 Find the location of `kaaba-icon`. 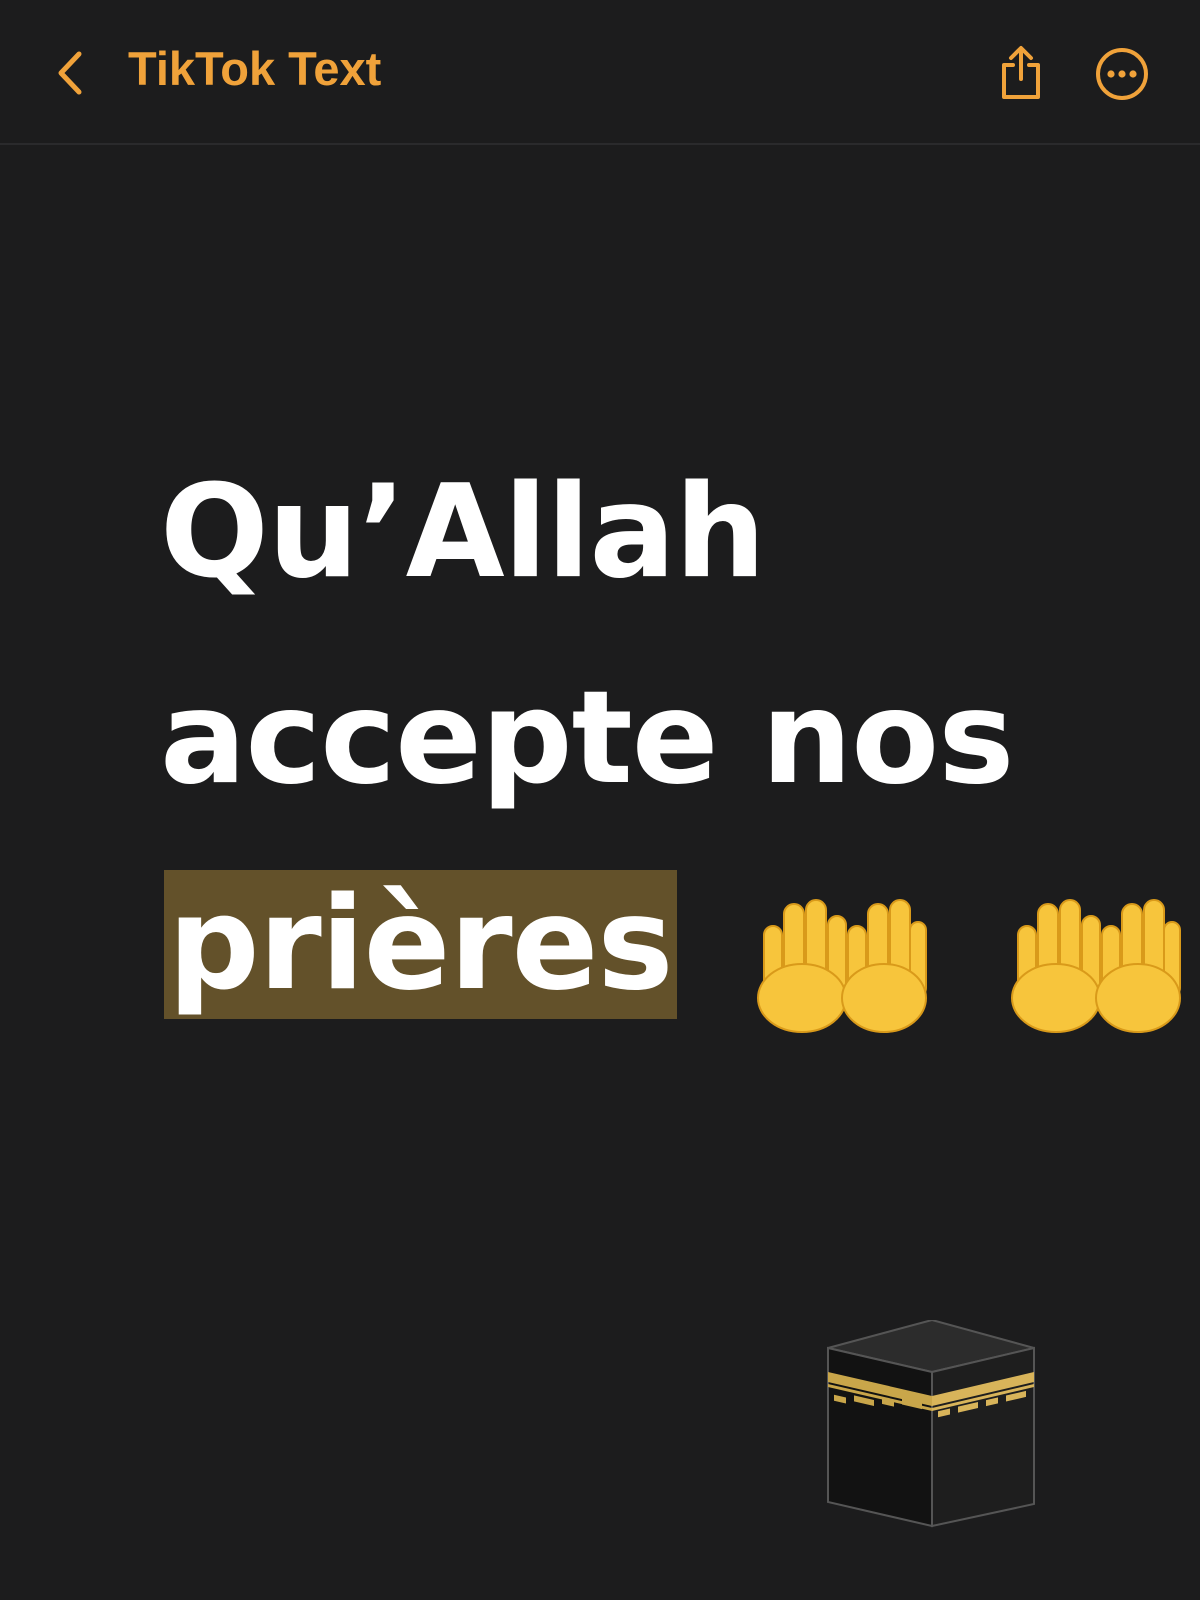

kaaba-icon is located at coordinates (931, 1424).